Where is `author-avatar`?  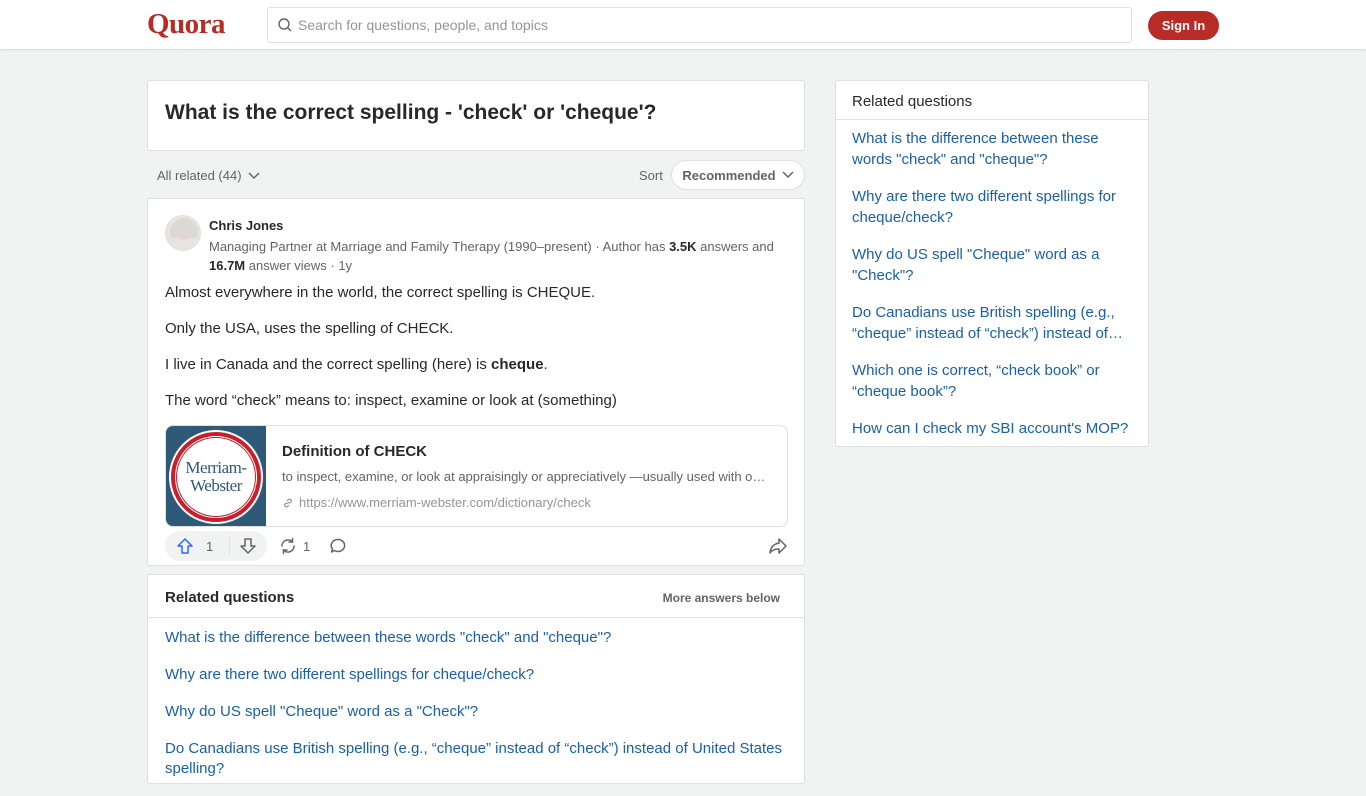
author-avatar is located at coordinates (183, 233).